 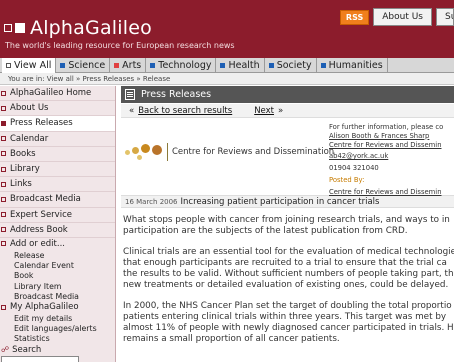 I want to click on sidebar-item-expert-service: Expert Service, so click(x=57, y=215).